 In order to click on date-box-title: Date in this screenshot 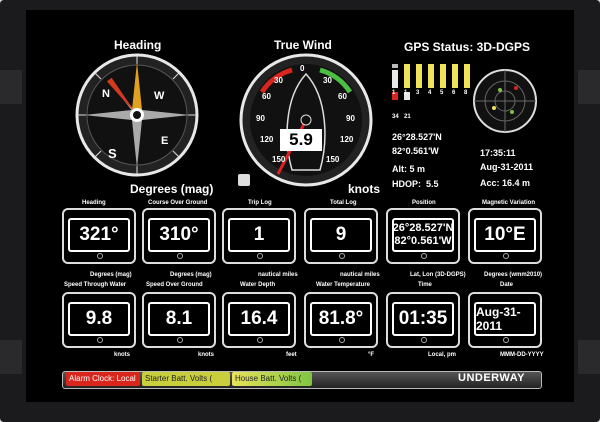, I will do `click(507, 285)`.